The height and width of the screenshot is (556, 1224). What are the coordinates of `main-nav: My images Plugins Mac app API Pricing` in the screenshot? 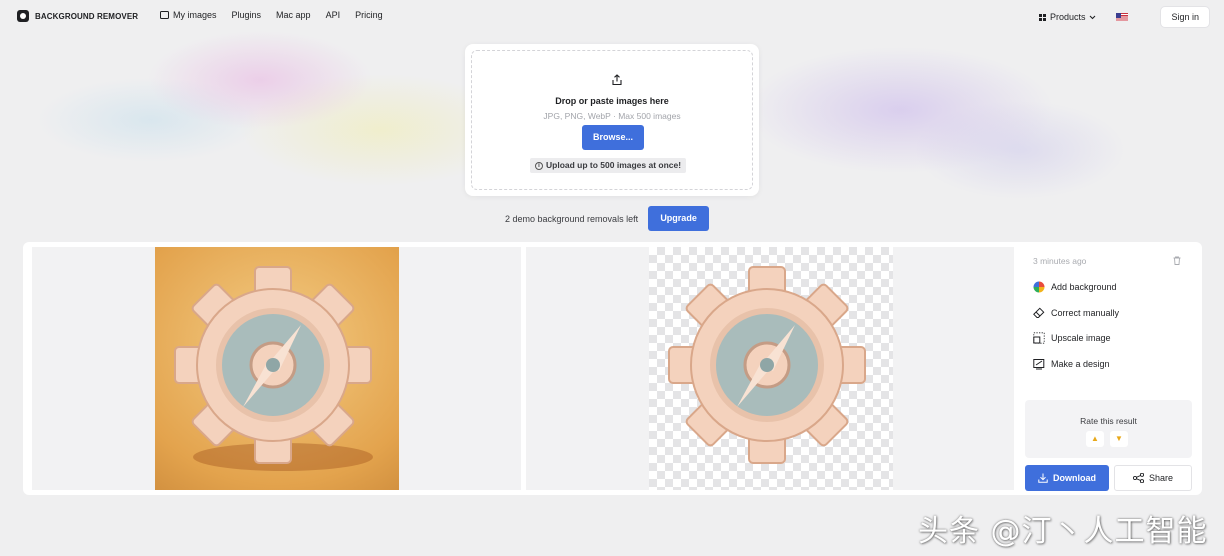 It's located at (271, 15).